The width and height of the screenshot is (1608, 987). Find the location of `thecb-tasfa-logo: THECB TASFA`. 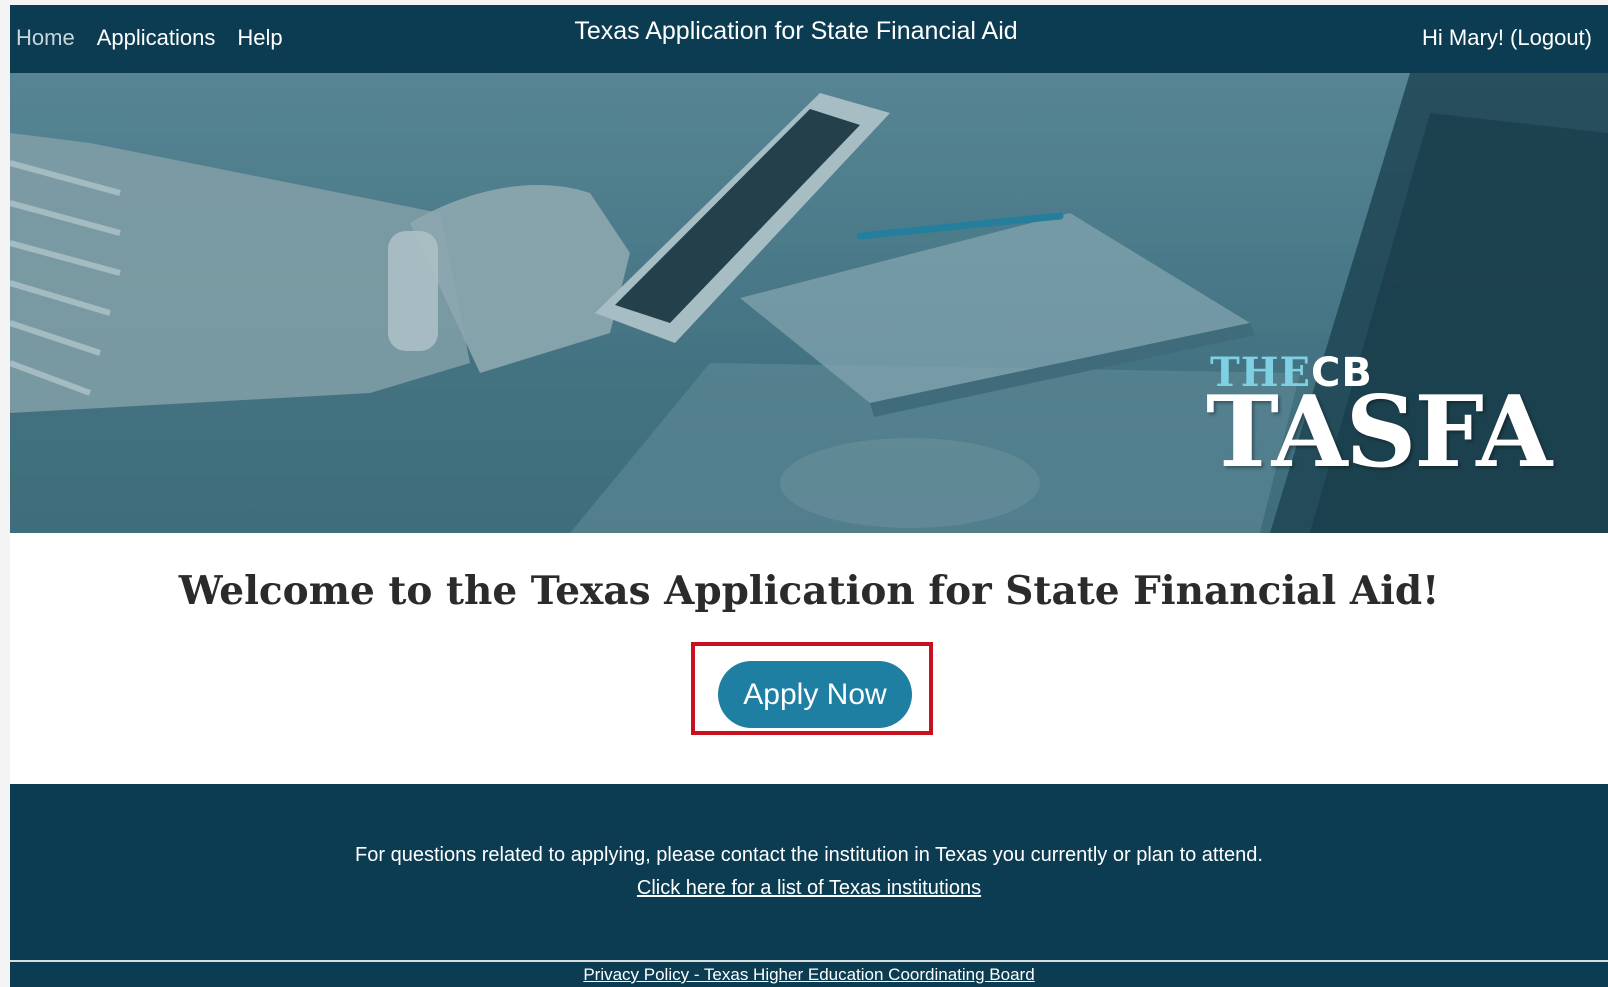

thecb-tasfa-logo: THECB TASFA is located at coordinates (1378, 428).